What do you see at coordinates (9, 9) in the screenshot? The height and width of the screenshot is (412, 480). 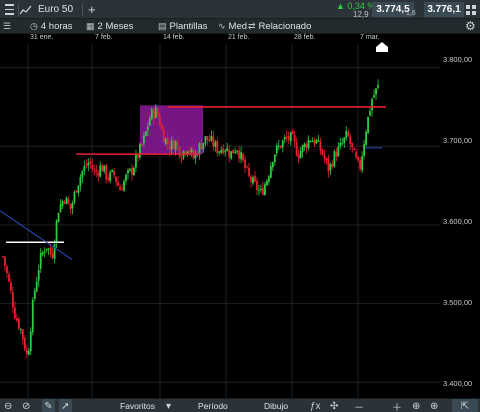 I see `menu-icon` at bounding box center [9, 9].